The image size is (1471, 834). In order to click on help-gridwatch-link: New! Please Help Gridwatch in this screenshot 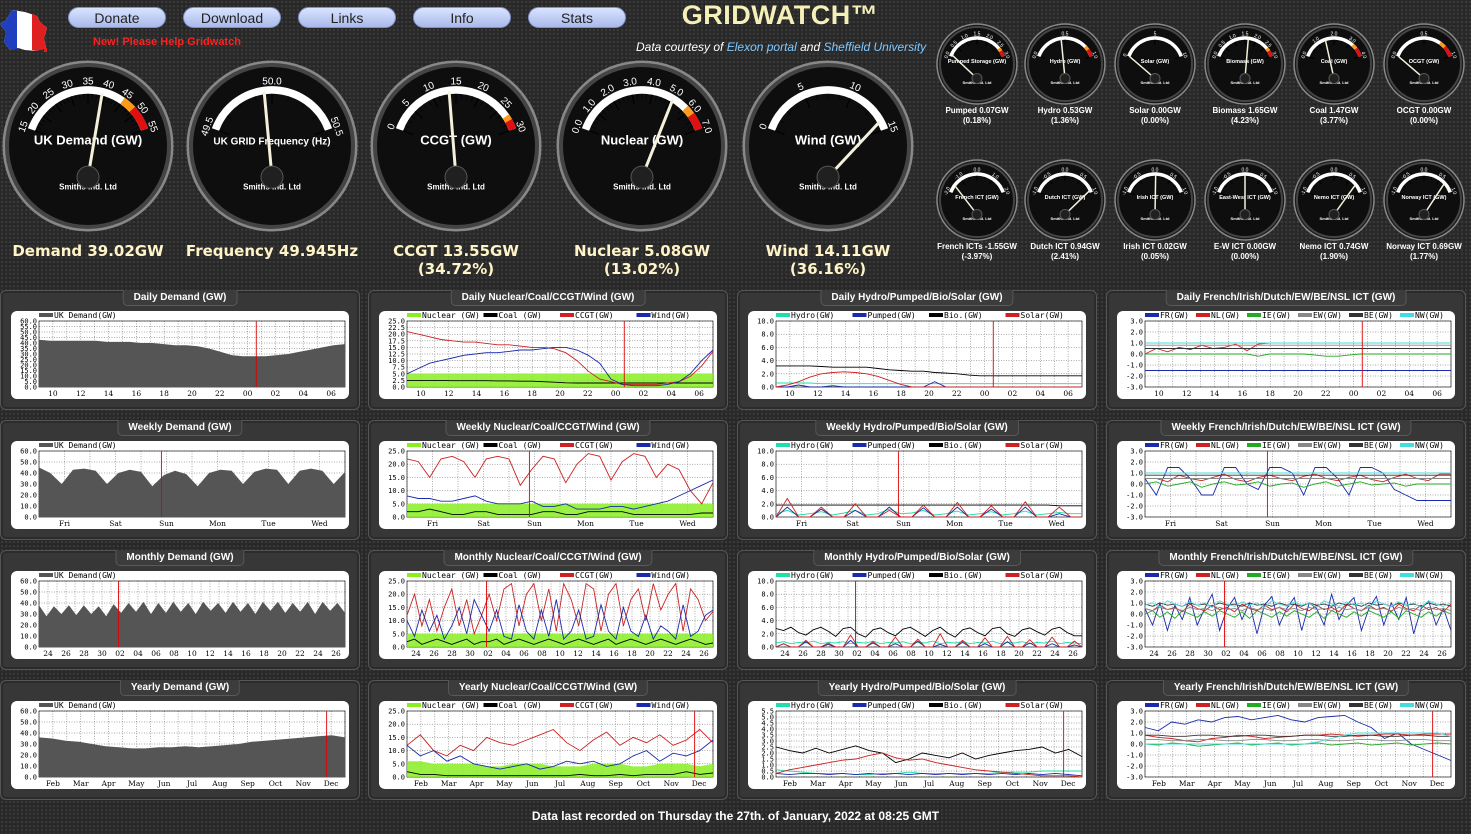, I will do `click(167, 42)`.